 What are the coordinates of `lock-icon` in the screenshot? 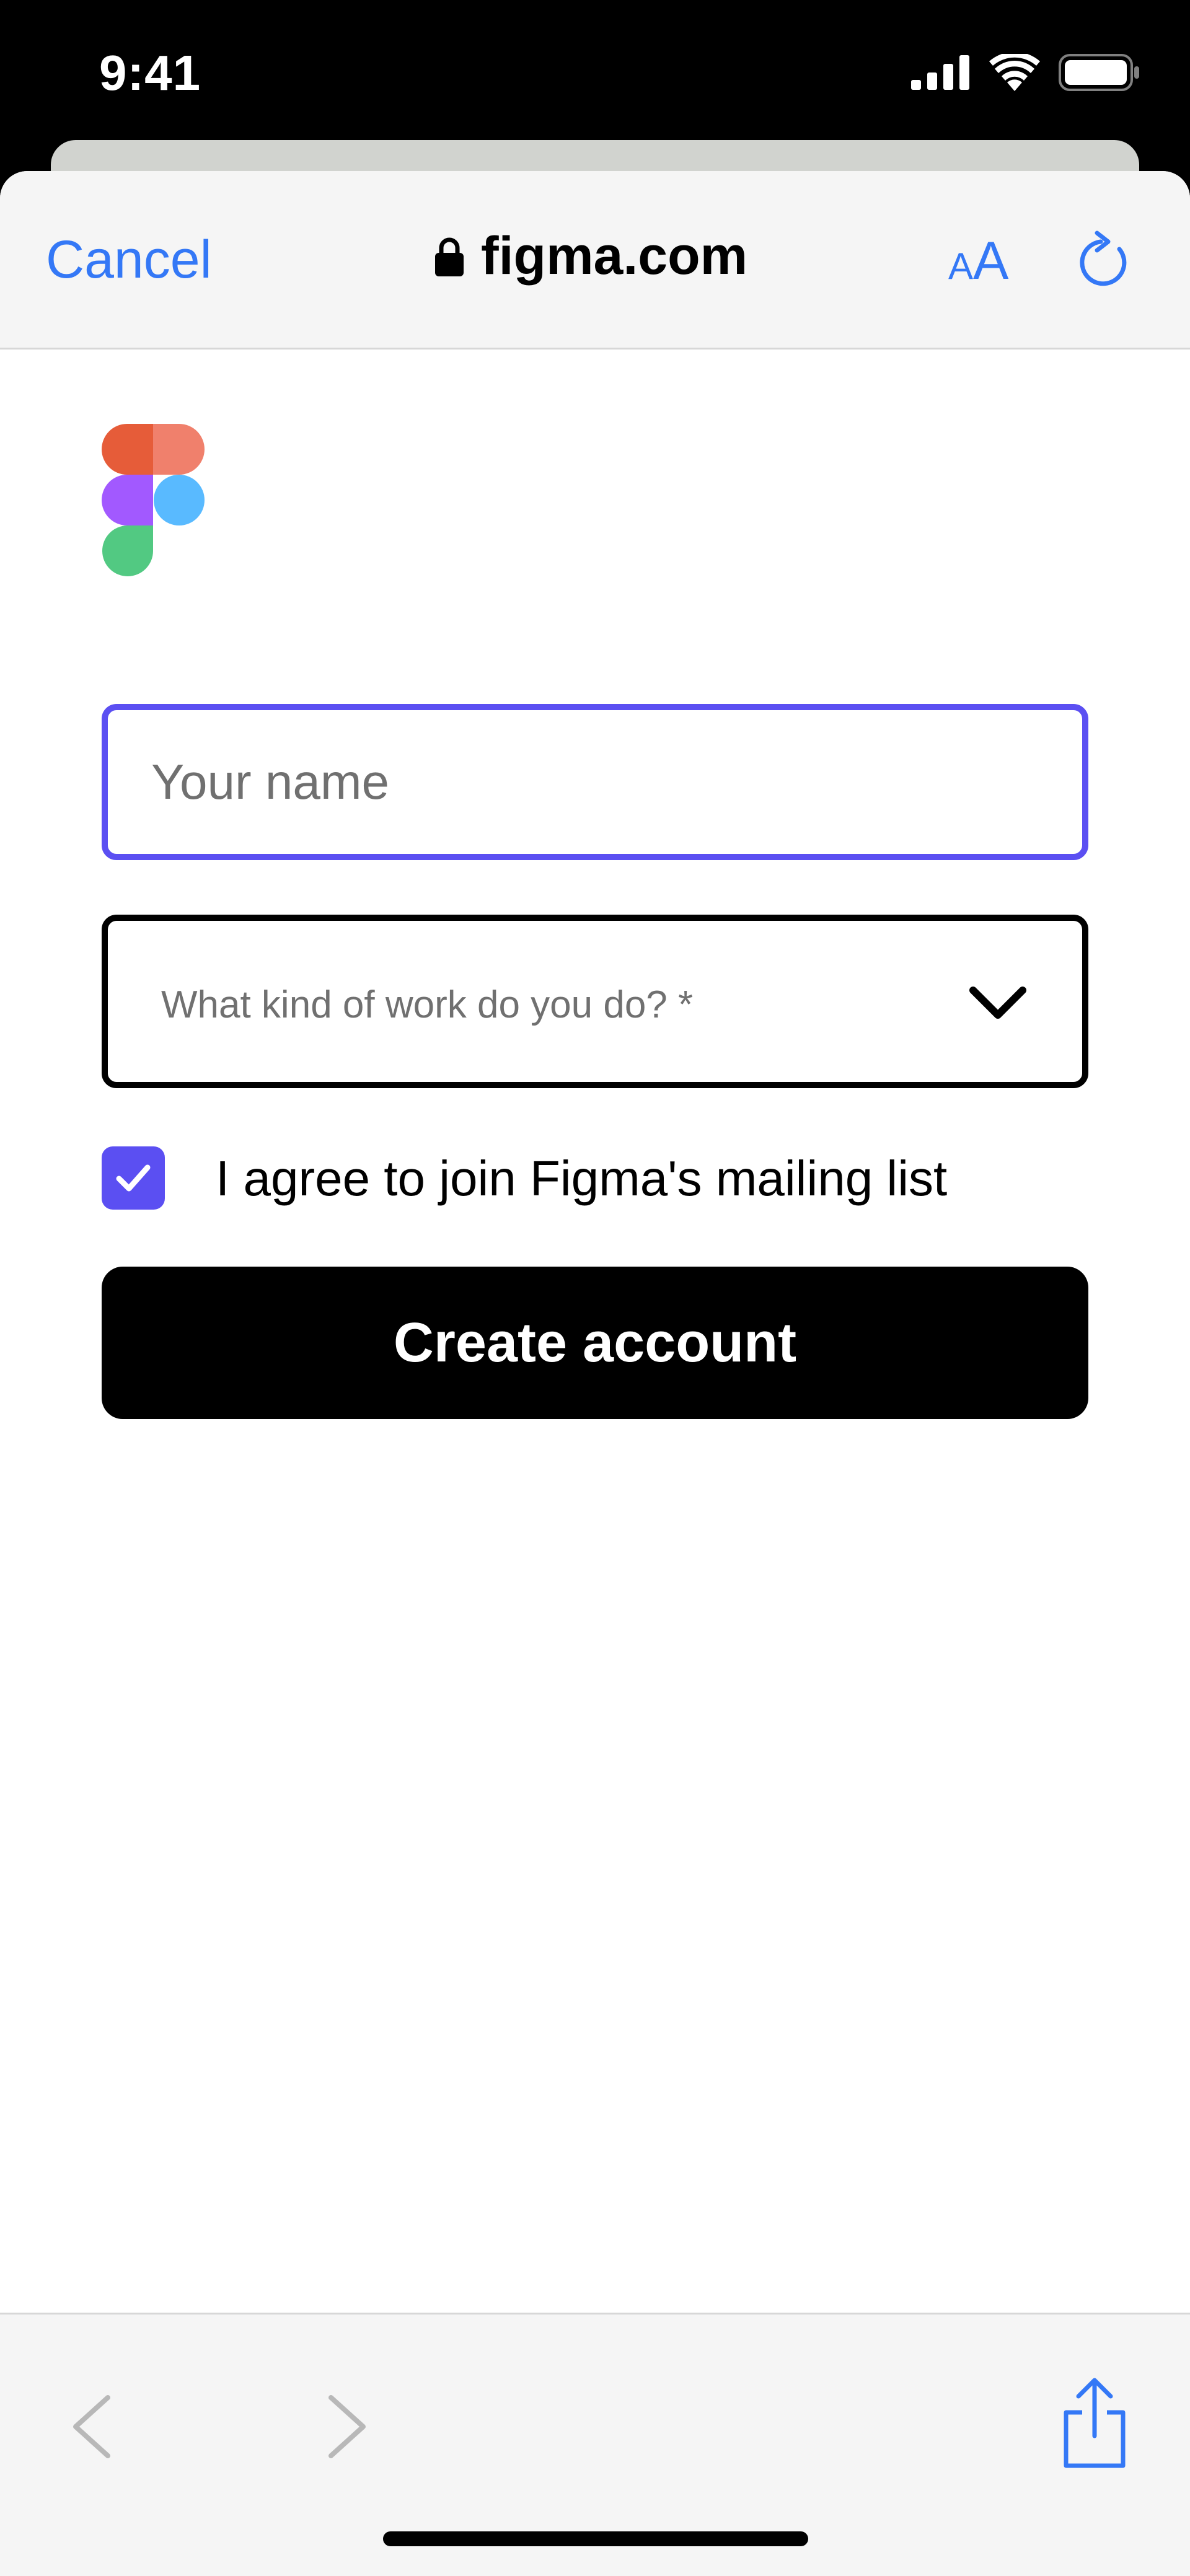 It's located at (449, 256).